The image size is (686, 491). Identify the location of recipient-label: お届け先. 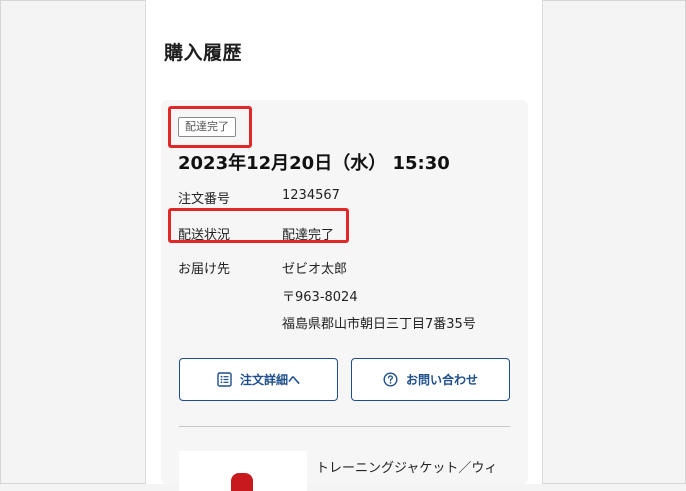
(204, 269).